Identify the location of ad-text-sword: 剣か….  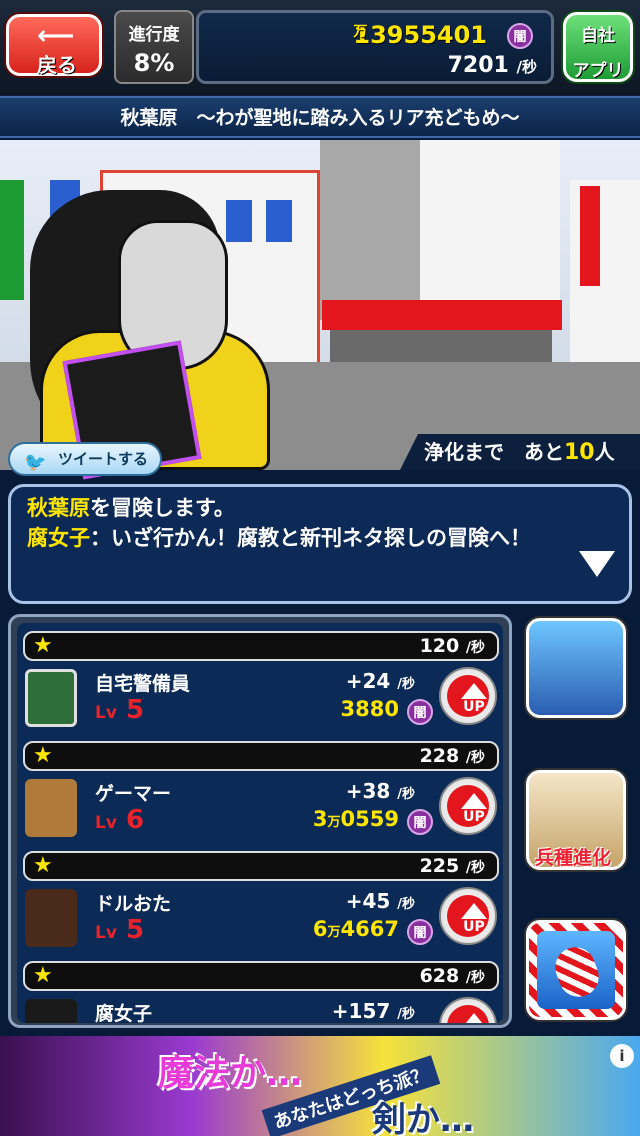
(423, 1118).